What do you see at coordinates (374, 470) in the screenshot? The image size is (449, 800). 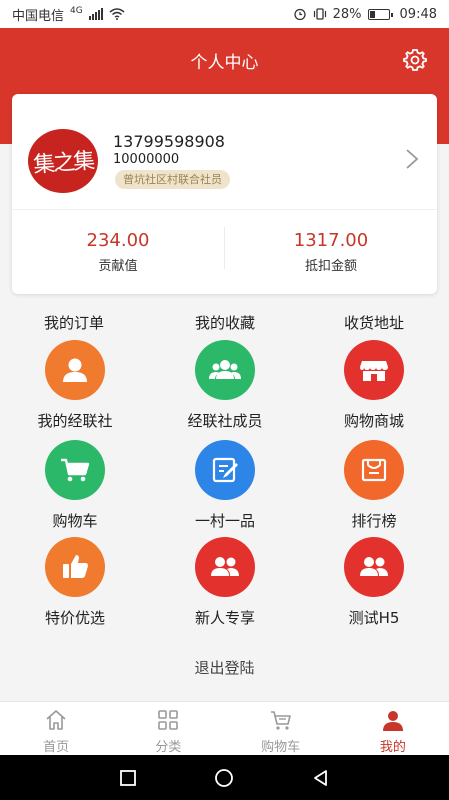 I see `ranking-icon` at bounding box center [374, 470].